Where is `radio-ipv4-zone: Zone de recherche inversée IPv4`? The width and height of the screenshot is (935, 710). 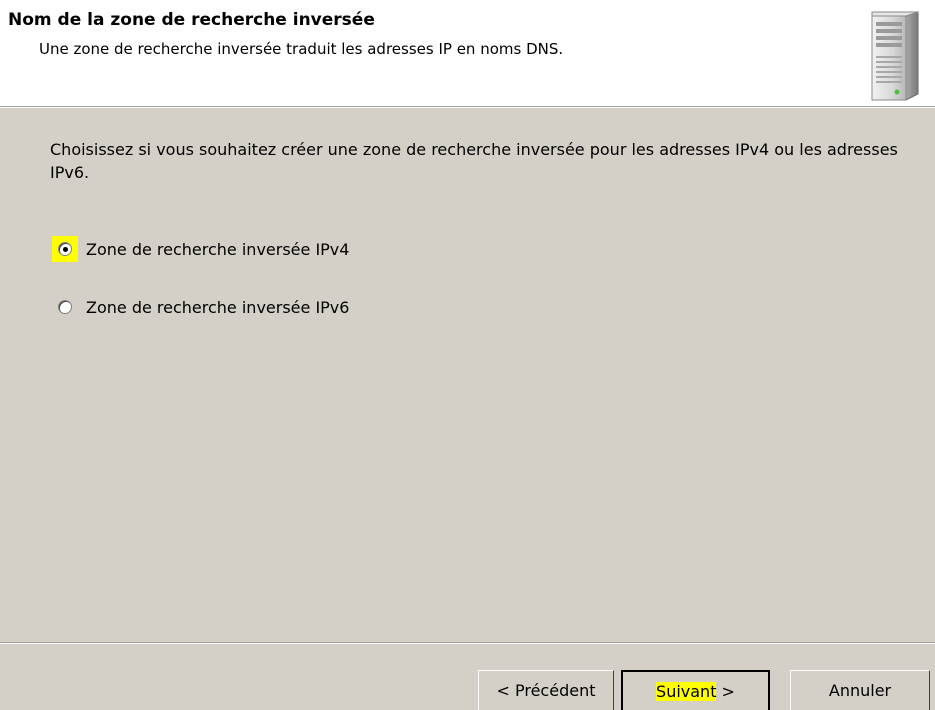 radio-ipv4-zone: Zone de recherche inversée IPv4 is located at coordinates (200, 249).